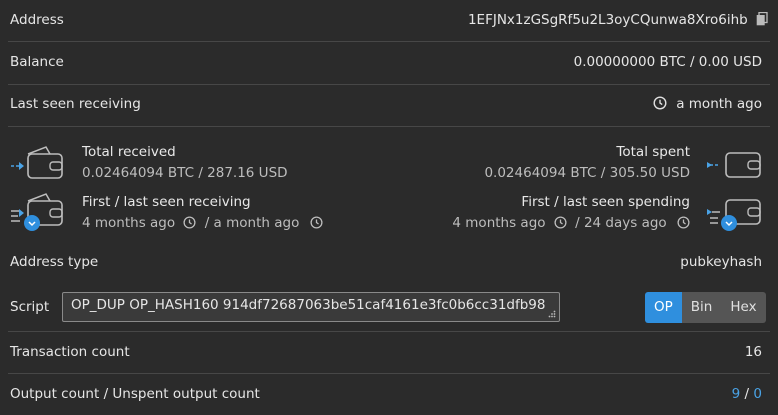  Describe the element at coordinates (135, 394) in the screenshot. I see `output-count-label: Output count / Unspent output count` at that location.